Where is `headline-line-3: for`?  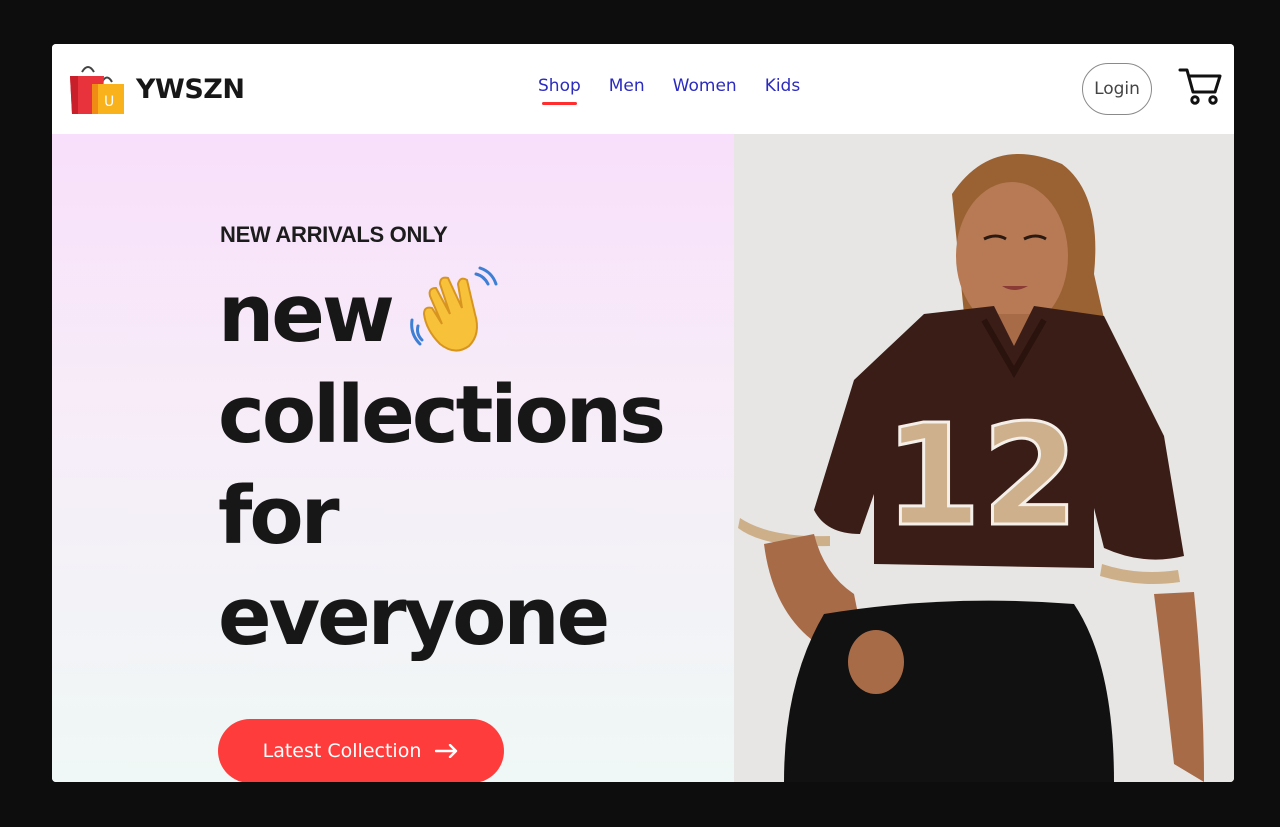
headline-line-3: for is located at coordinates (279, 516).